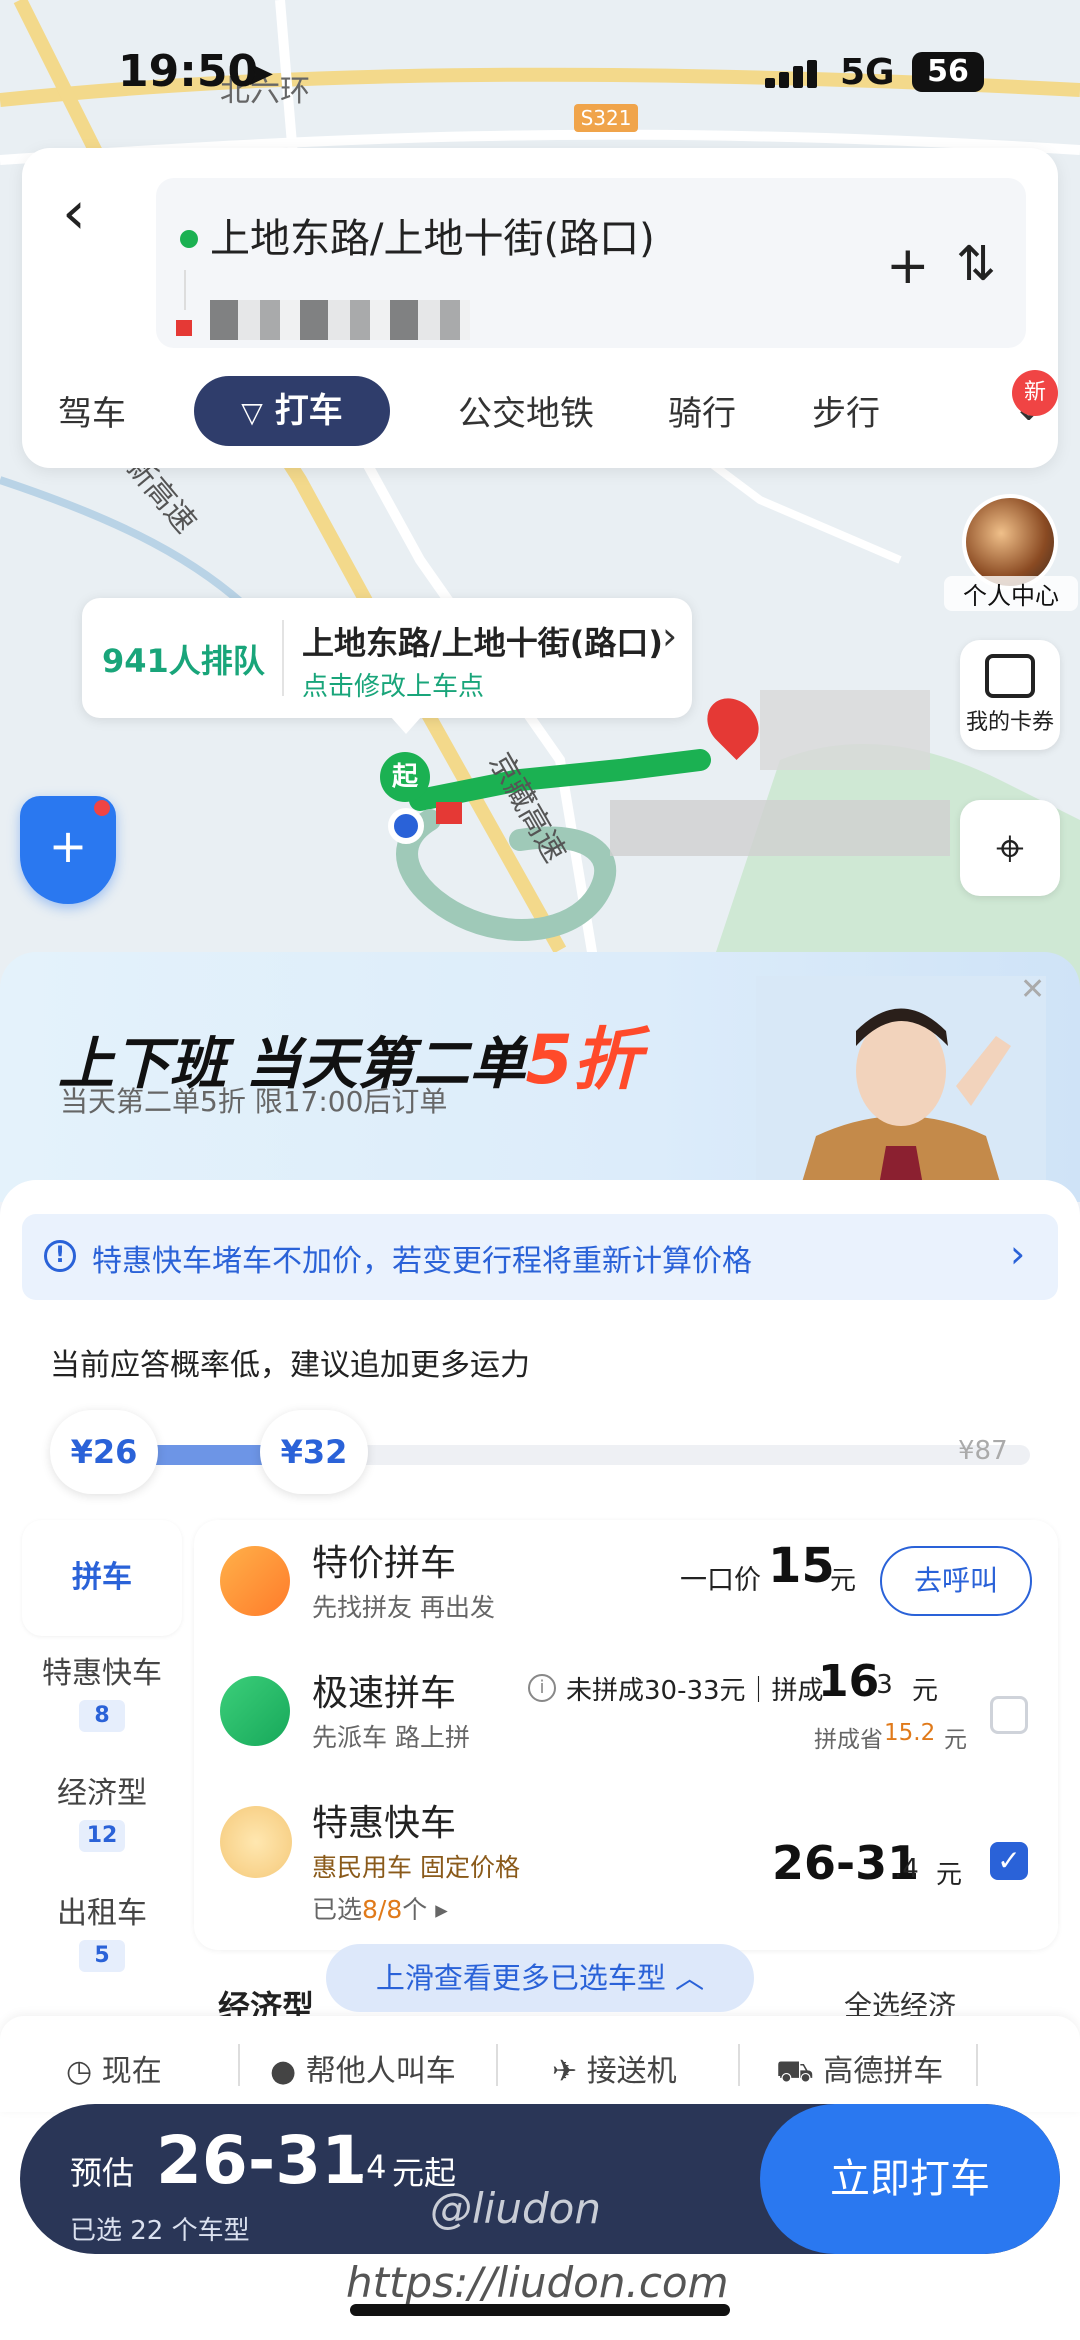  What do you see at coordinates (314, 1452) in the screenshot?
I see `slider-mid-handle: ¥32` at bounding box center [314, 1452].